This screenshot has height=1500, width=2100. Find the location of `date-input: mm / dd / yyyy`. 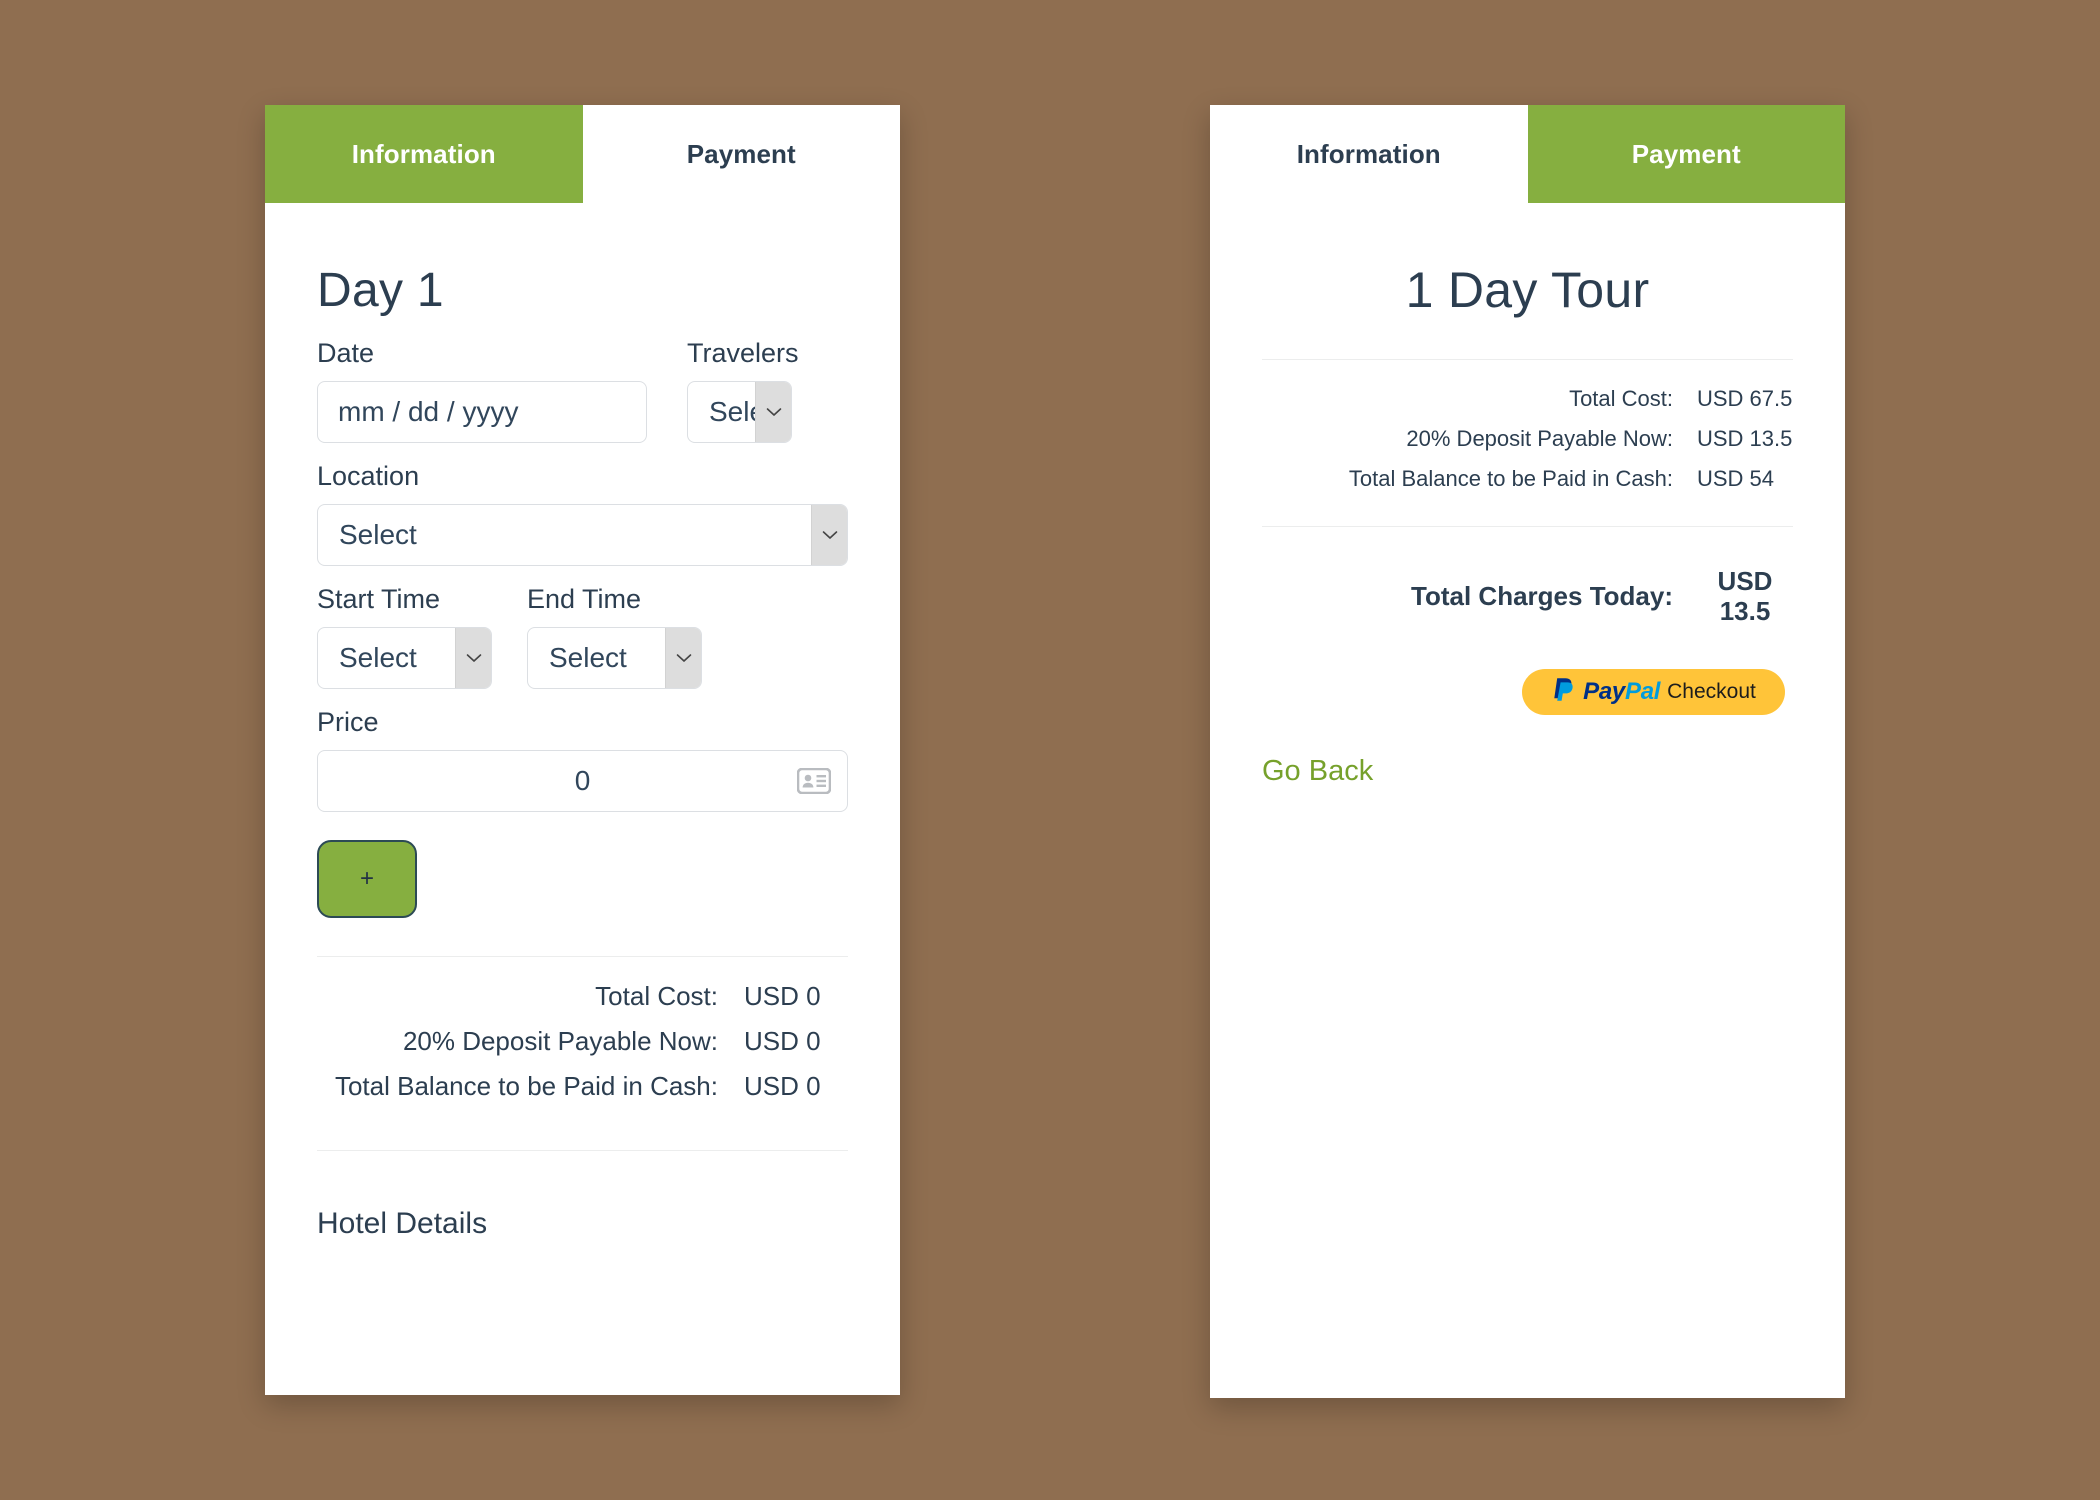

date-input: mm / dd / yyyy is located at coordinates (482, 412).